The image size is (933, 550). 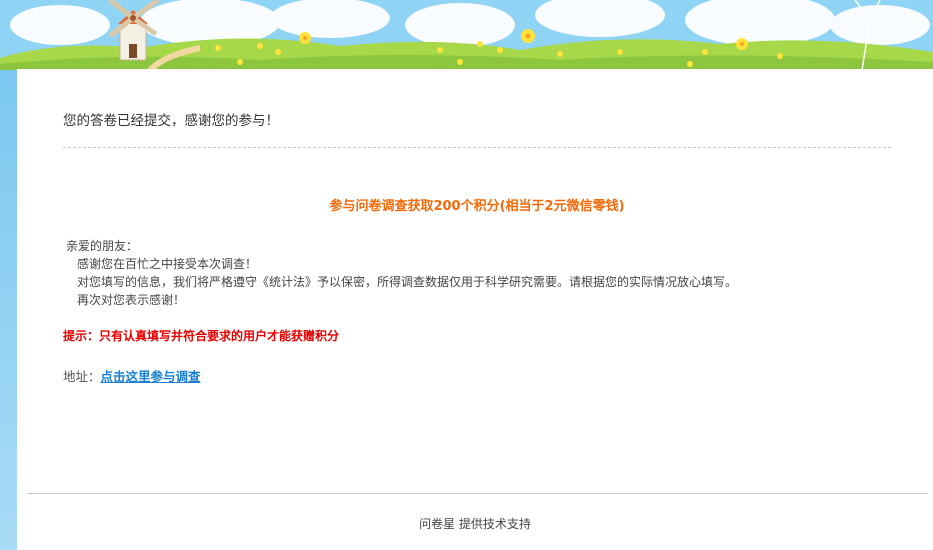 I want to click on letter-line-1: 感谢您在百忙之中接受本次调查！, so click(x=167, y=264).